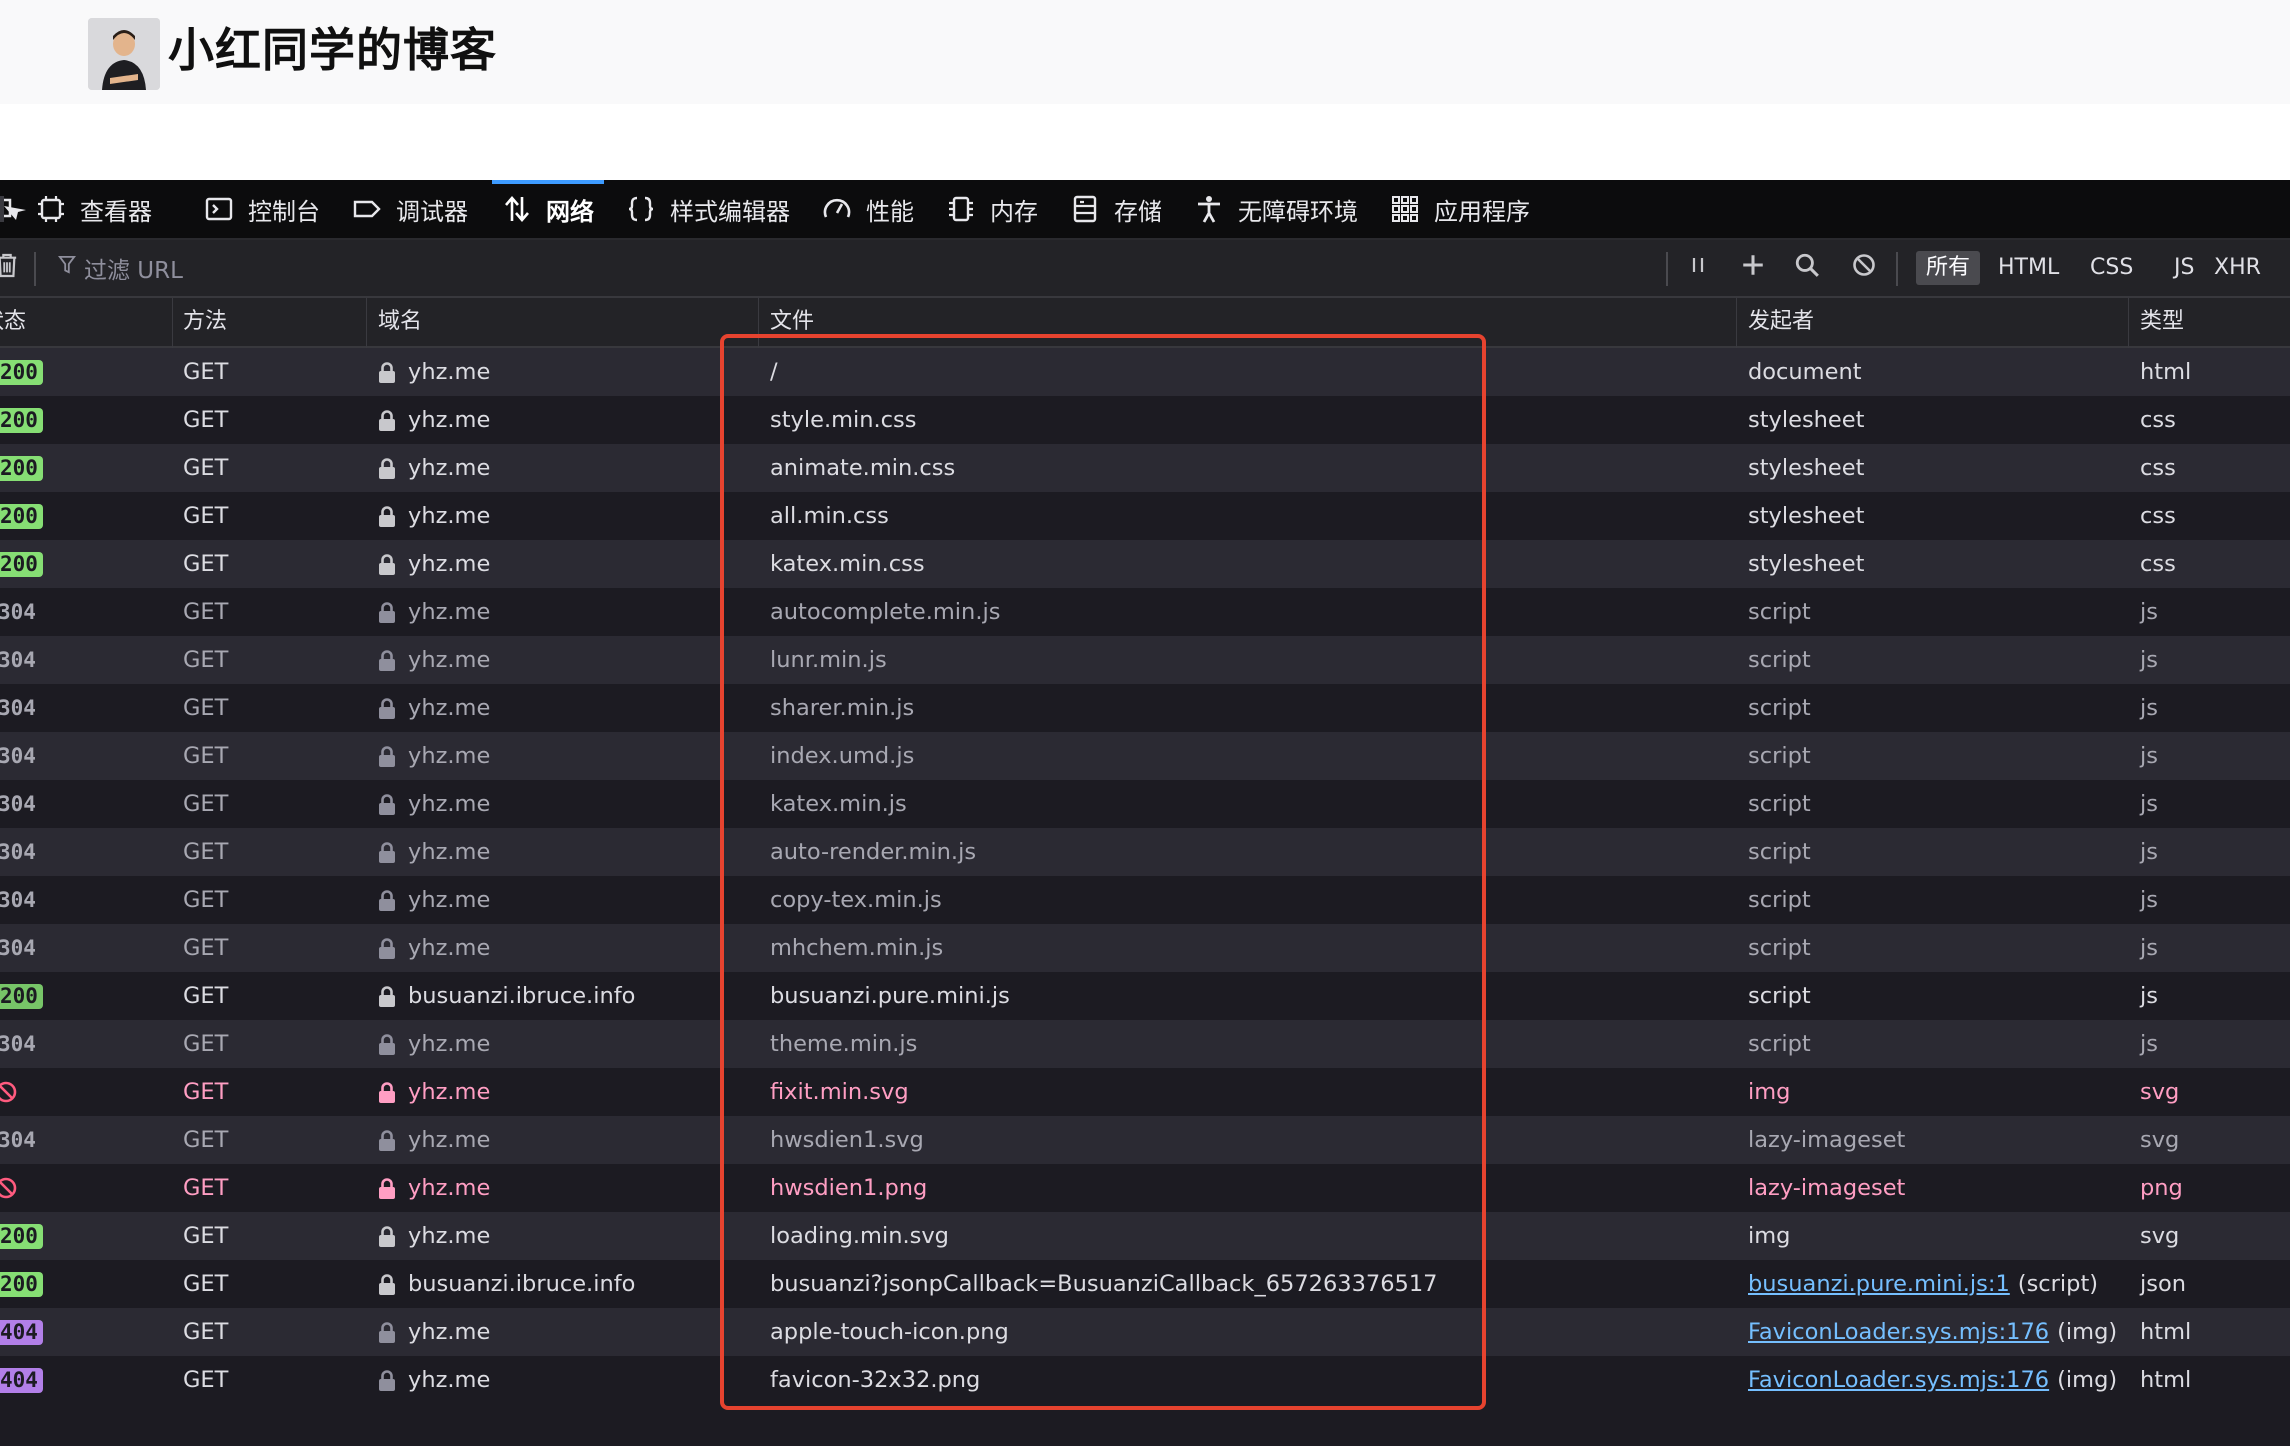  I want to click on tab-style-editor: 样式编辑器, so click(708, 209).